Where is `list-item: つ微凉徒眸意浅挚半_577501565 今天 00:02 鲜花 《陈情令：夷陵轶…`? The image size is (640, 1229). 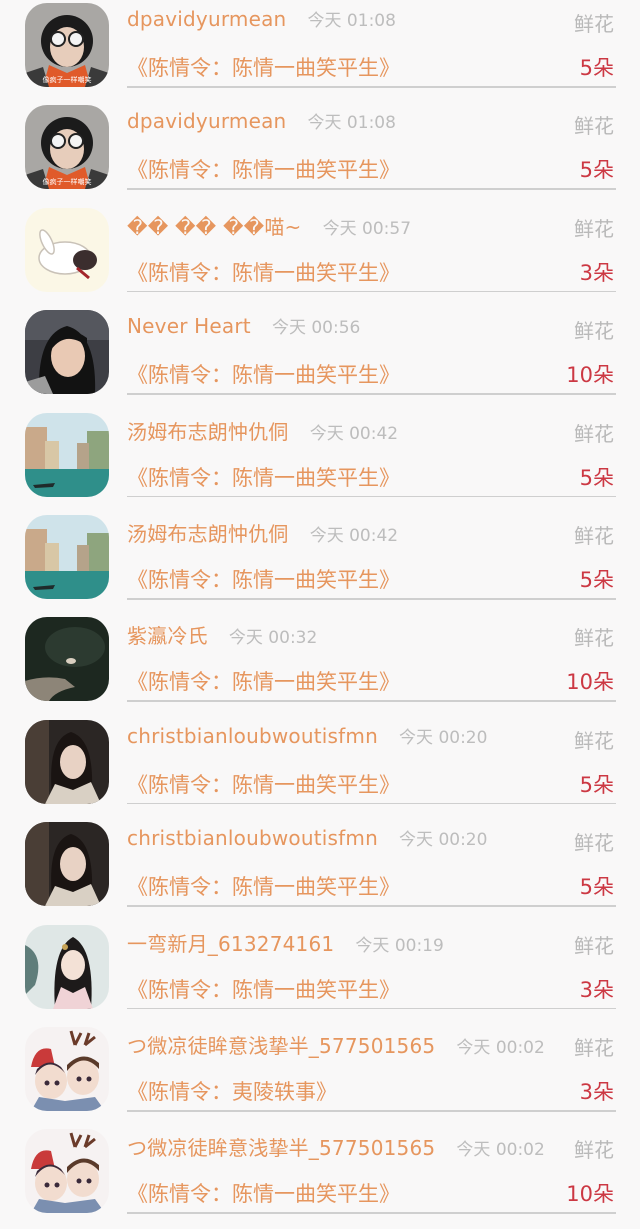 list-item: つ微凉徒眸意浅挚半_577501565 今天 00:02 鲜花 《陈情令：夷陵轶… is located at coordinates (320, 1075).